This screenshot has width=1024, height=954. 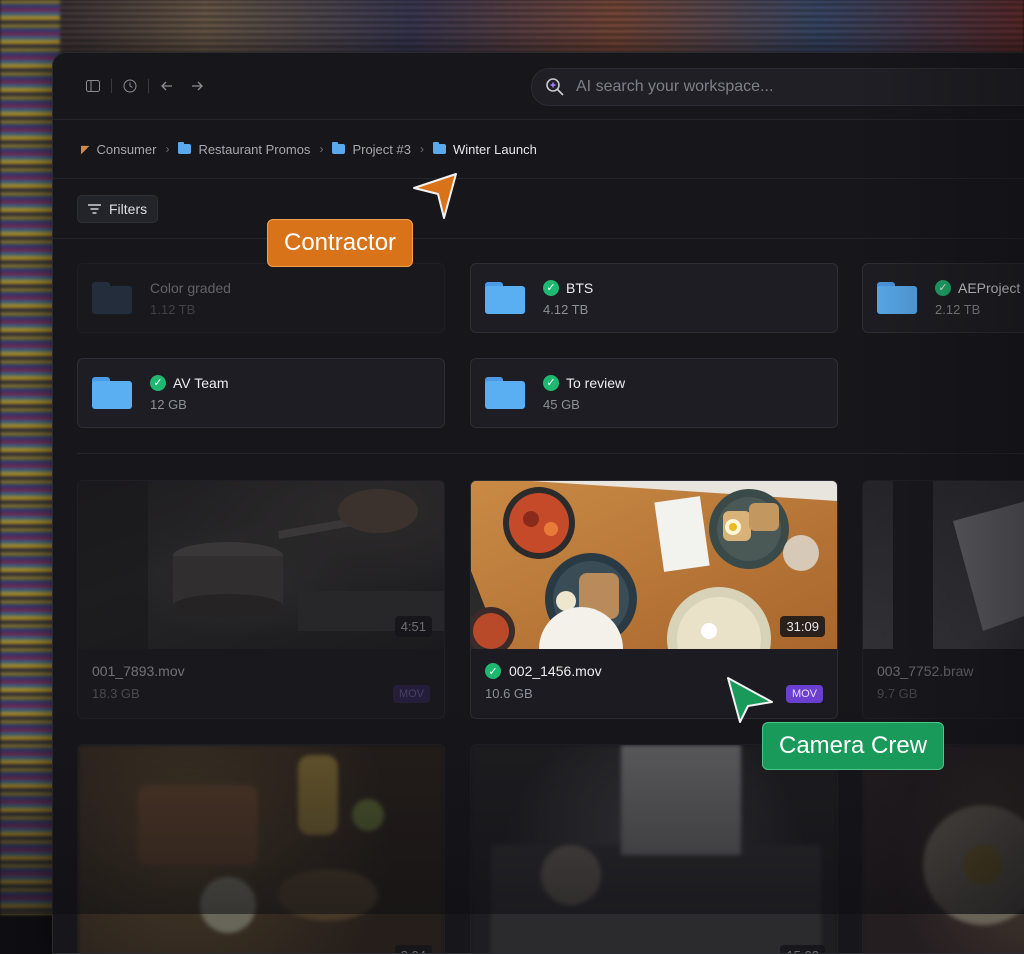 I want to click on camera-crew-cursor-label: Camera Crew, so click(x=853, y=746).